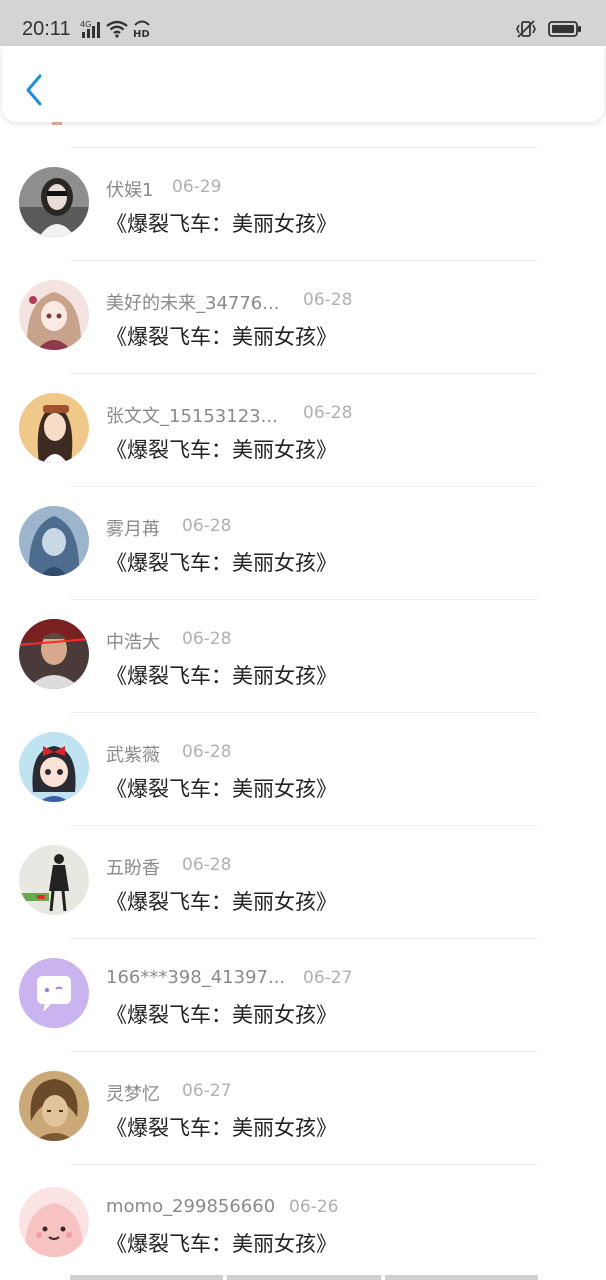 Image resolution: width=606 pixels, height=1280 pixels. I want to click on list-item: 美好的未来_34776... 06-28 《爆裂飞车：美丽女孩》, so click(303, 317).